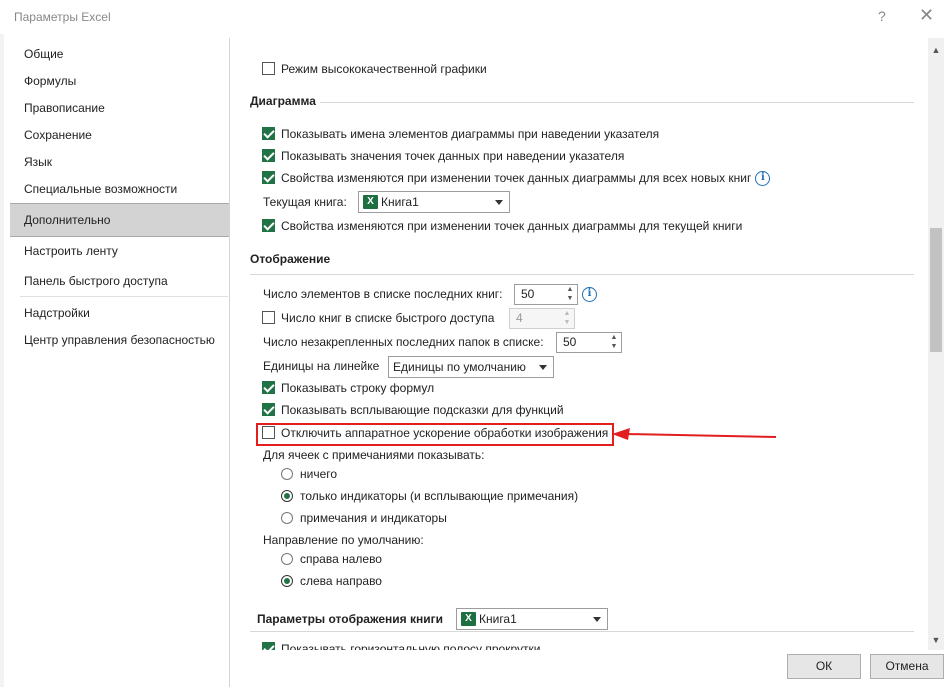 This screenshot has height=687, width=952. I want to click on sidebar-item-accessibility: Специальные возможности, so click(119, 189).